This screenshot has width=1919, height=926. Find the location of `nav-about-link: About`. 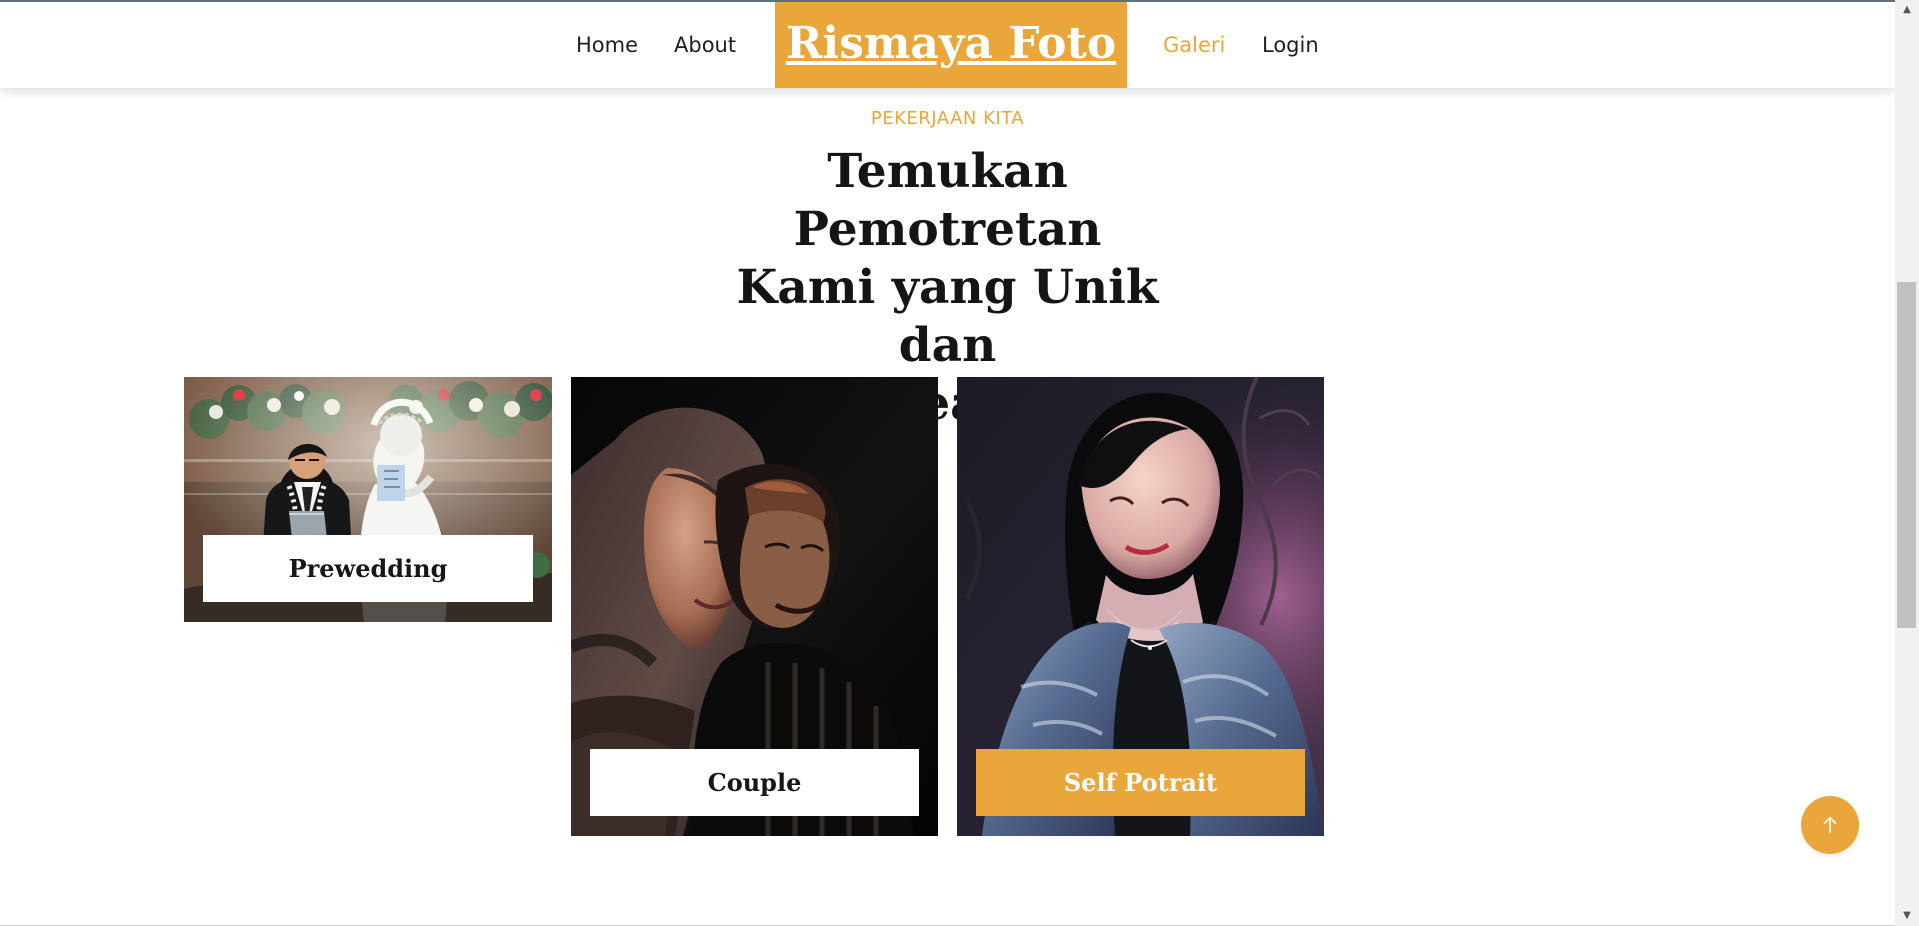

nav-about-link: About is located at coordinates (705, 45).